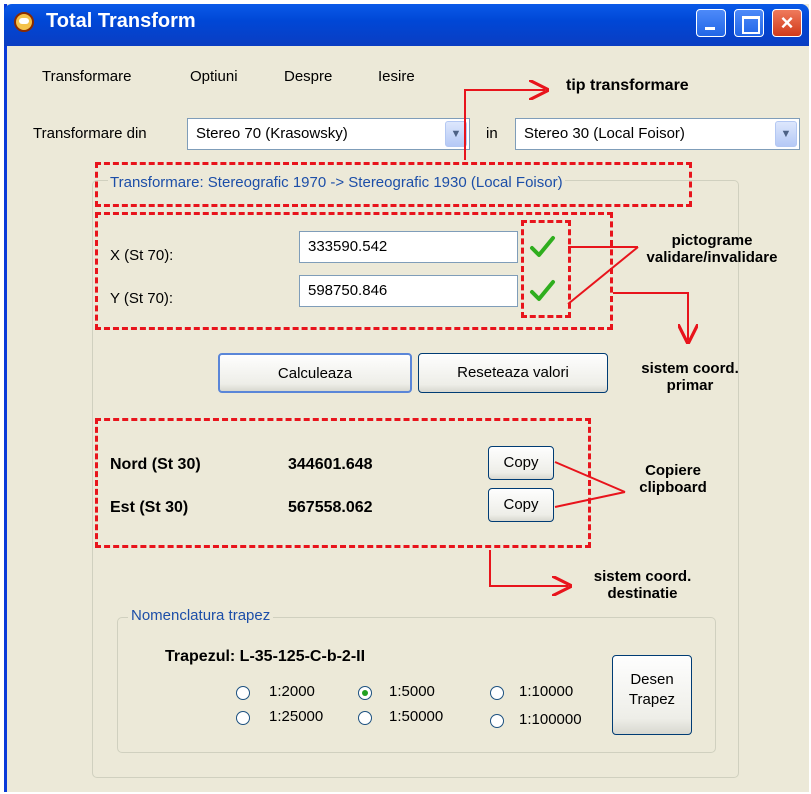 The width and height of the screenshot is (811, 794). Describe the element at coordinates (642, 585) in the screenshot. I see `annotation-destinatie: sistem coord. destinatie` at that location.